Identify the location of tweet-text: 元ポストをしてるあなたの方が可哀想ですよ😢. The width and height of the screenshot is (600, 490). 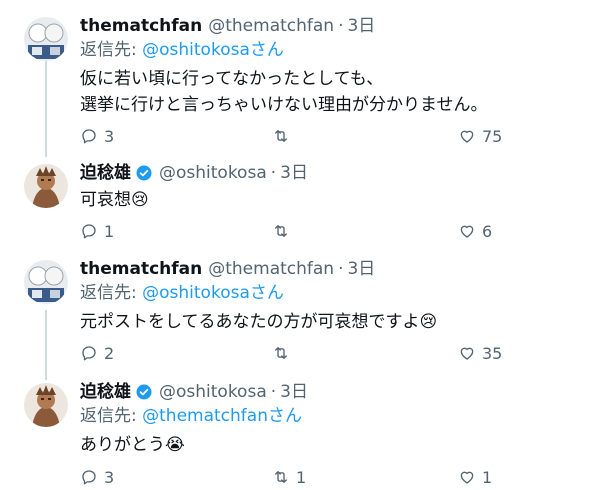
(330, 322).